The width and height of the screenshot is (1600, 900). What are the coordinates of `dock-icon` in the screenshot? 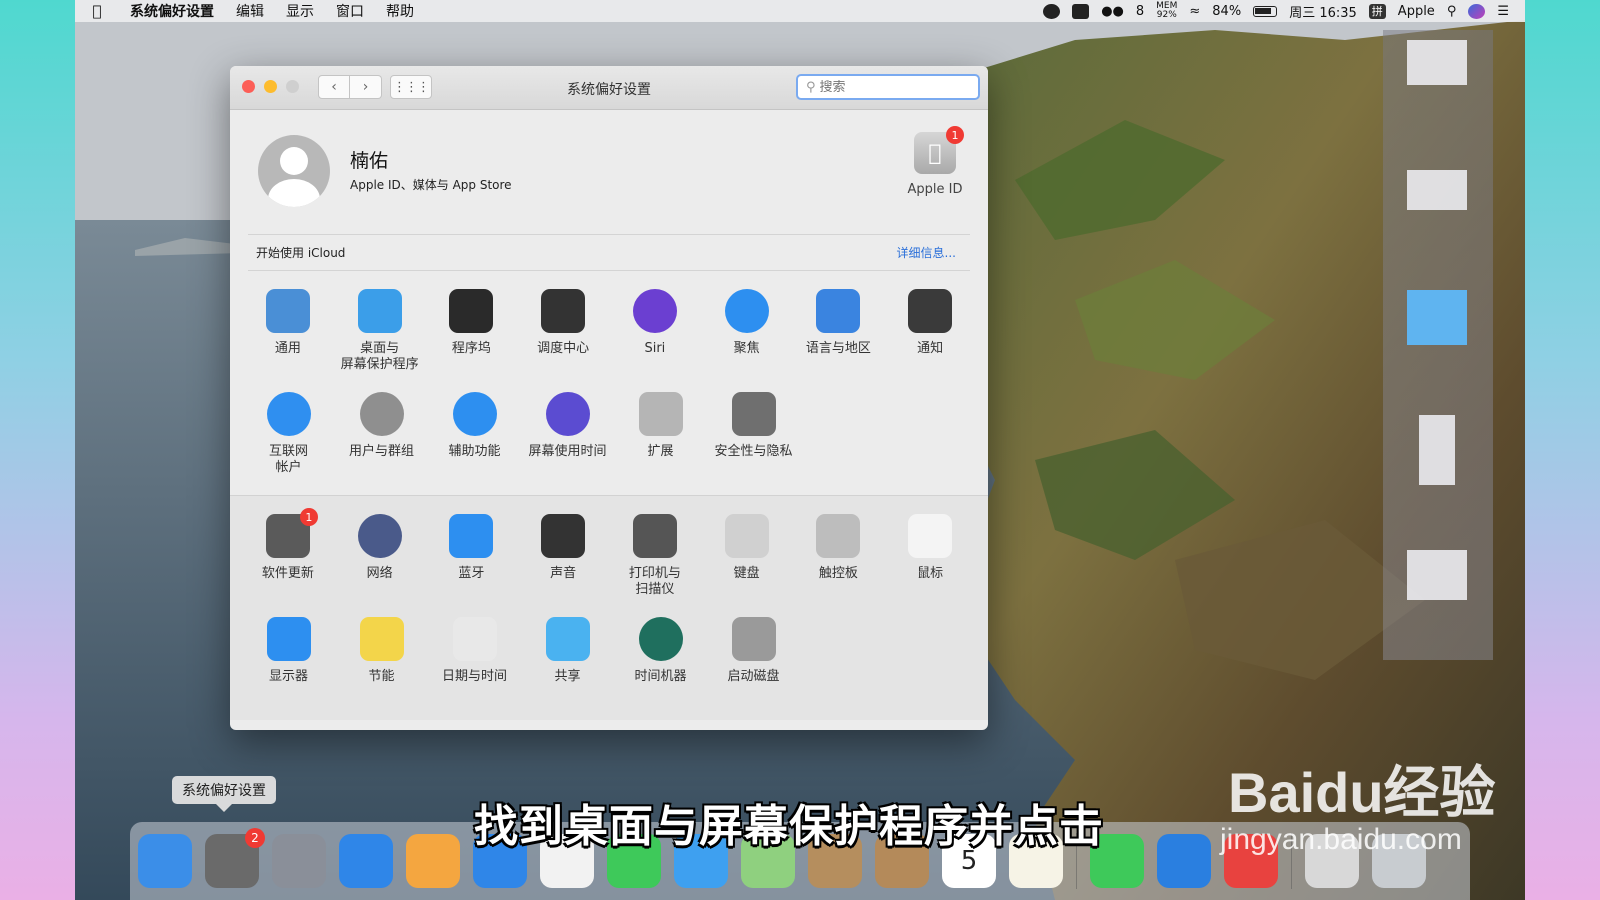 It's located at (471, 311).